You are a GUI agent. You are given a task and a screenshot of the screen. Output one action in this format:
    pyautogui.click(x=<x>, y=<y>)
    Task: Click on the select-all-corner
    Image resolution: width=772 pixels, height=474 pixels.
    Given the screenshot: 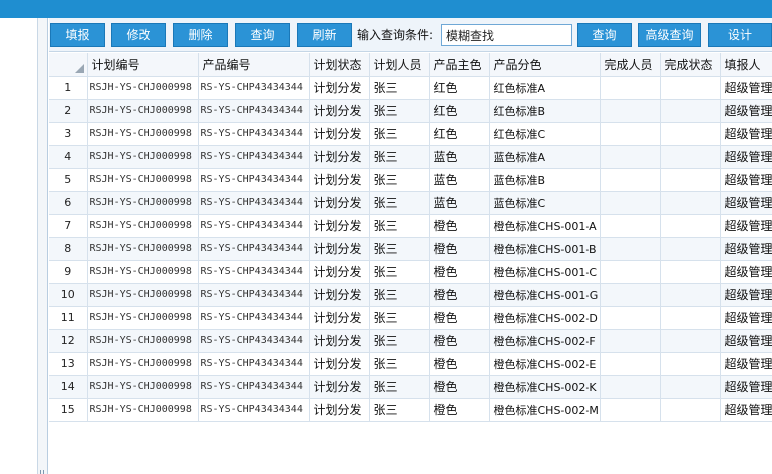 What is the action you would take?
    pyautogui.click(x=68, y=65)
    